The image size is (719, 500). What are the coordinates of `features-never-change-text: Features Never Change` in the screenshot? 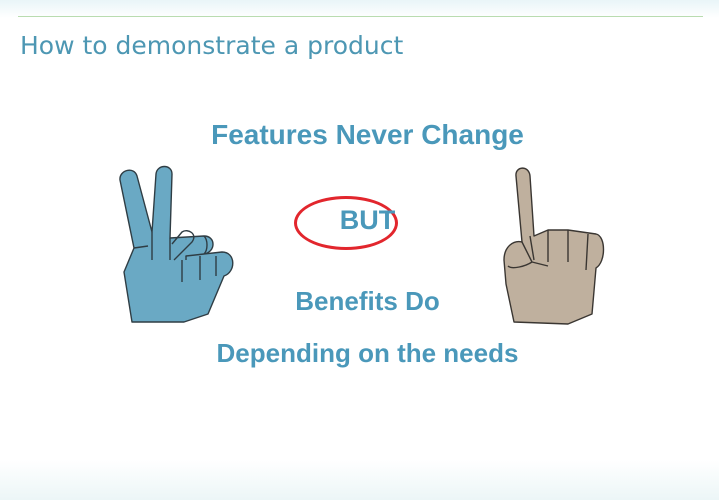 It's located at (367, 134).